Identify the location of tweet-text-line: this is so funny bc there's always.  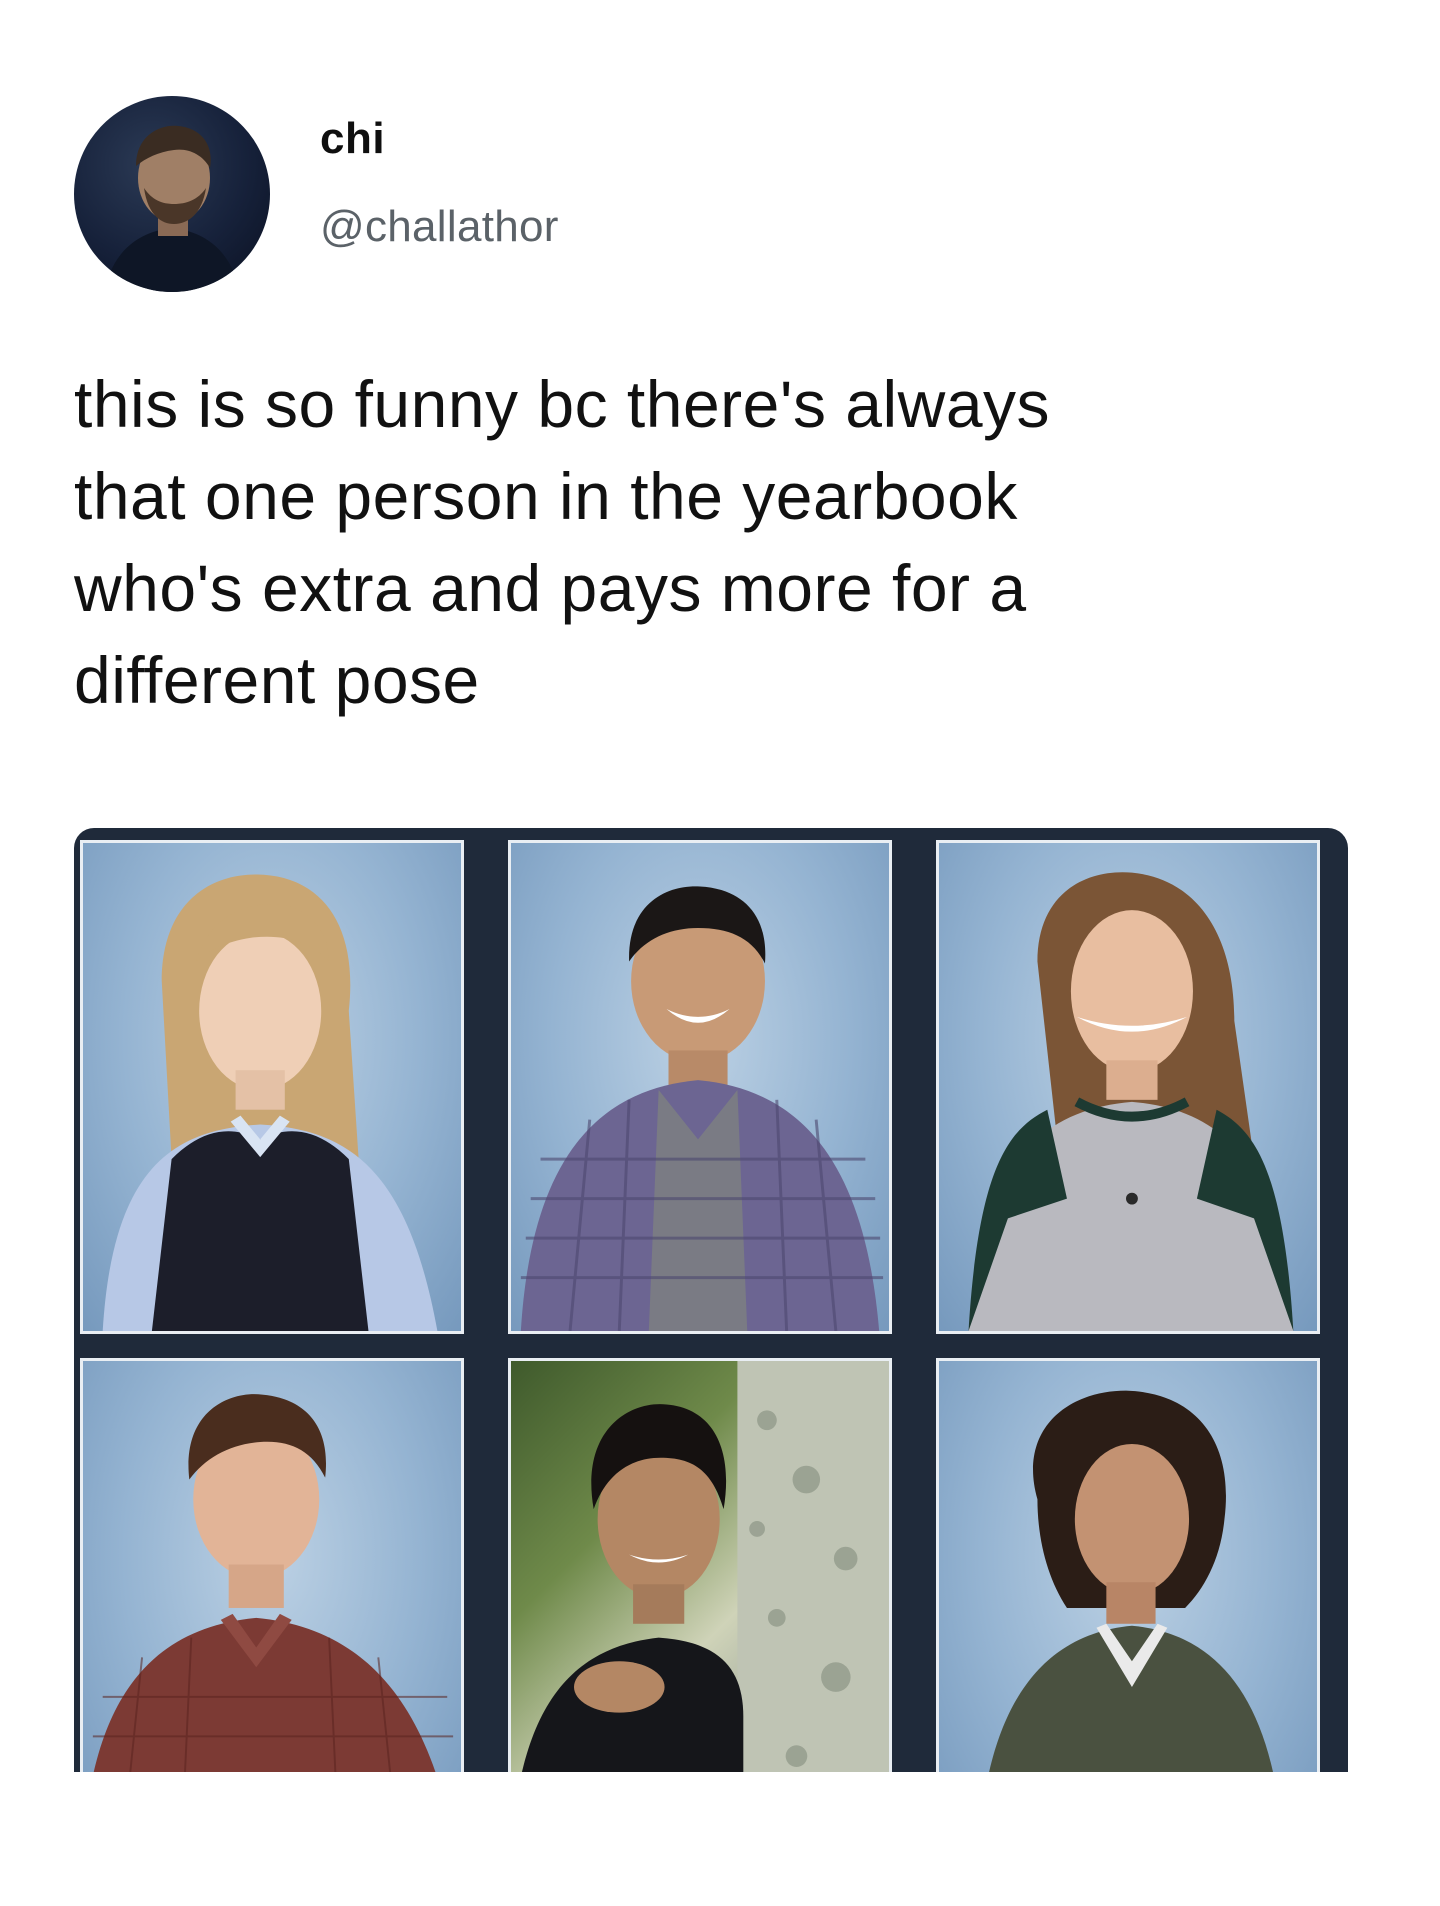
(562, 404).